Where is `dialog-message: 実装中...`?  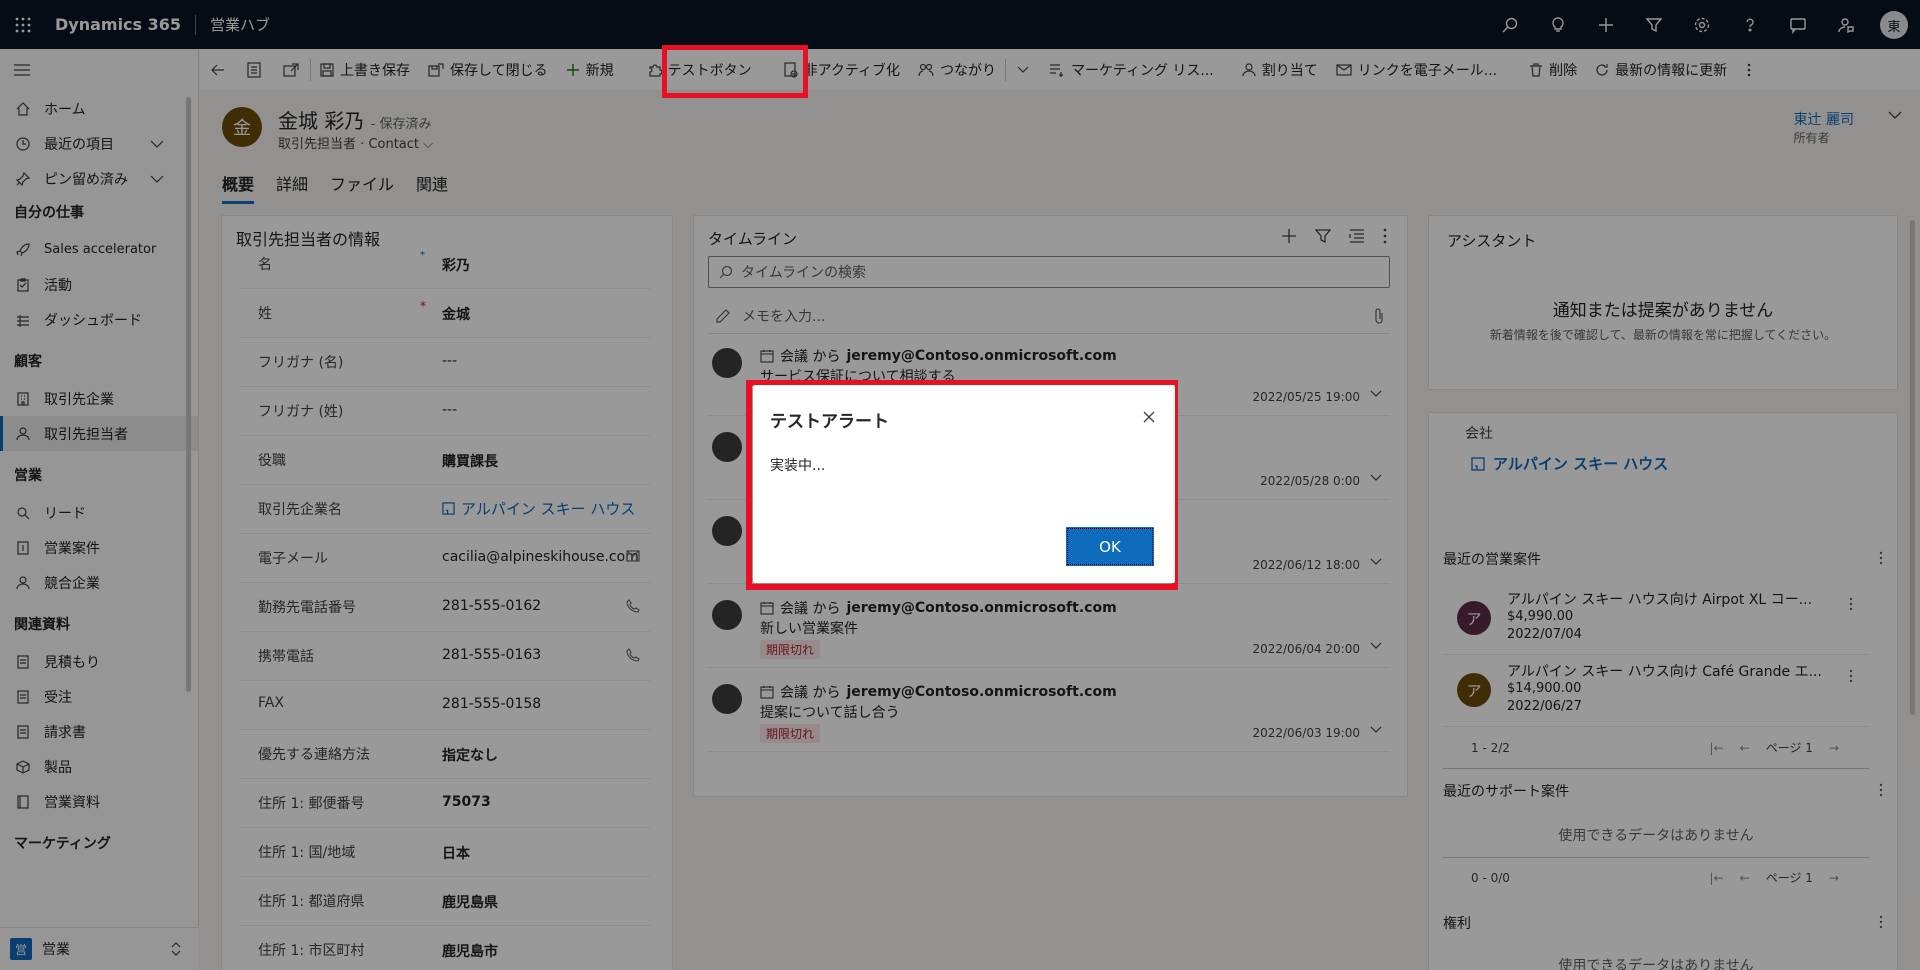
dialog-message: 実装中... is located at coordinates (798, 466).